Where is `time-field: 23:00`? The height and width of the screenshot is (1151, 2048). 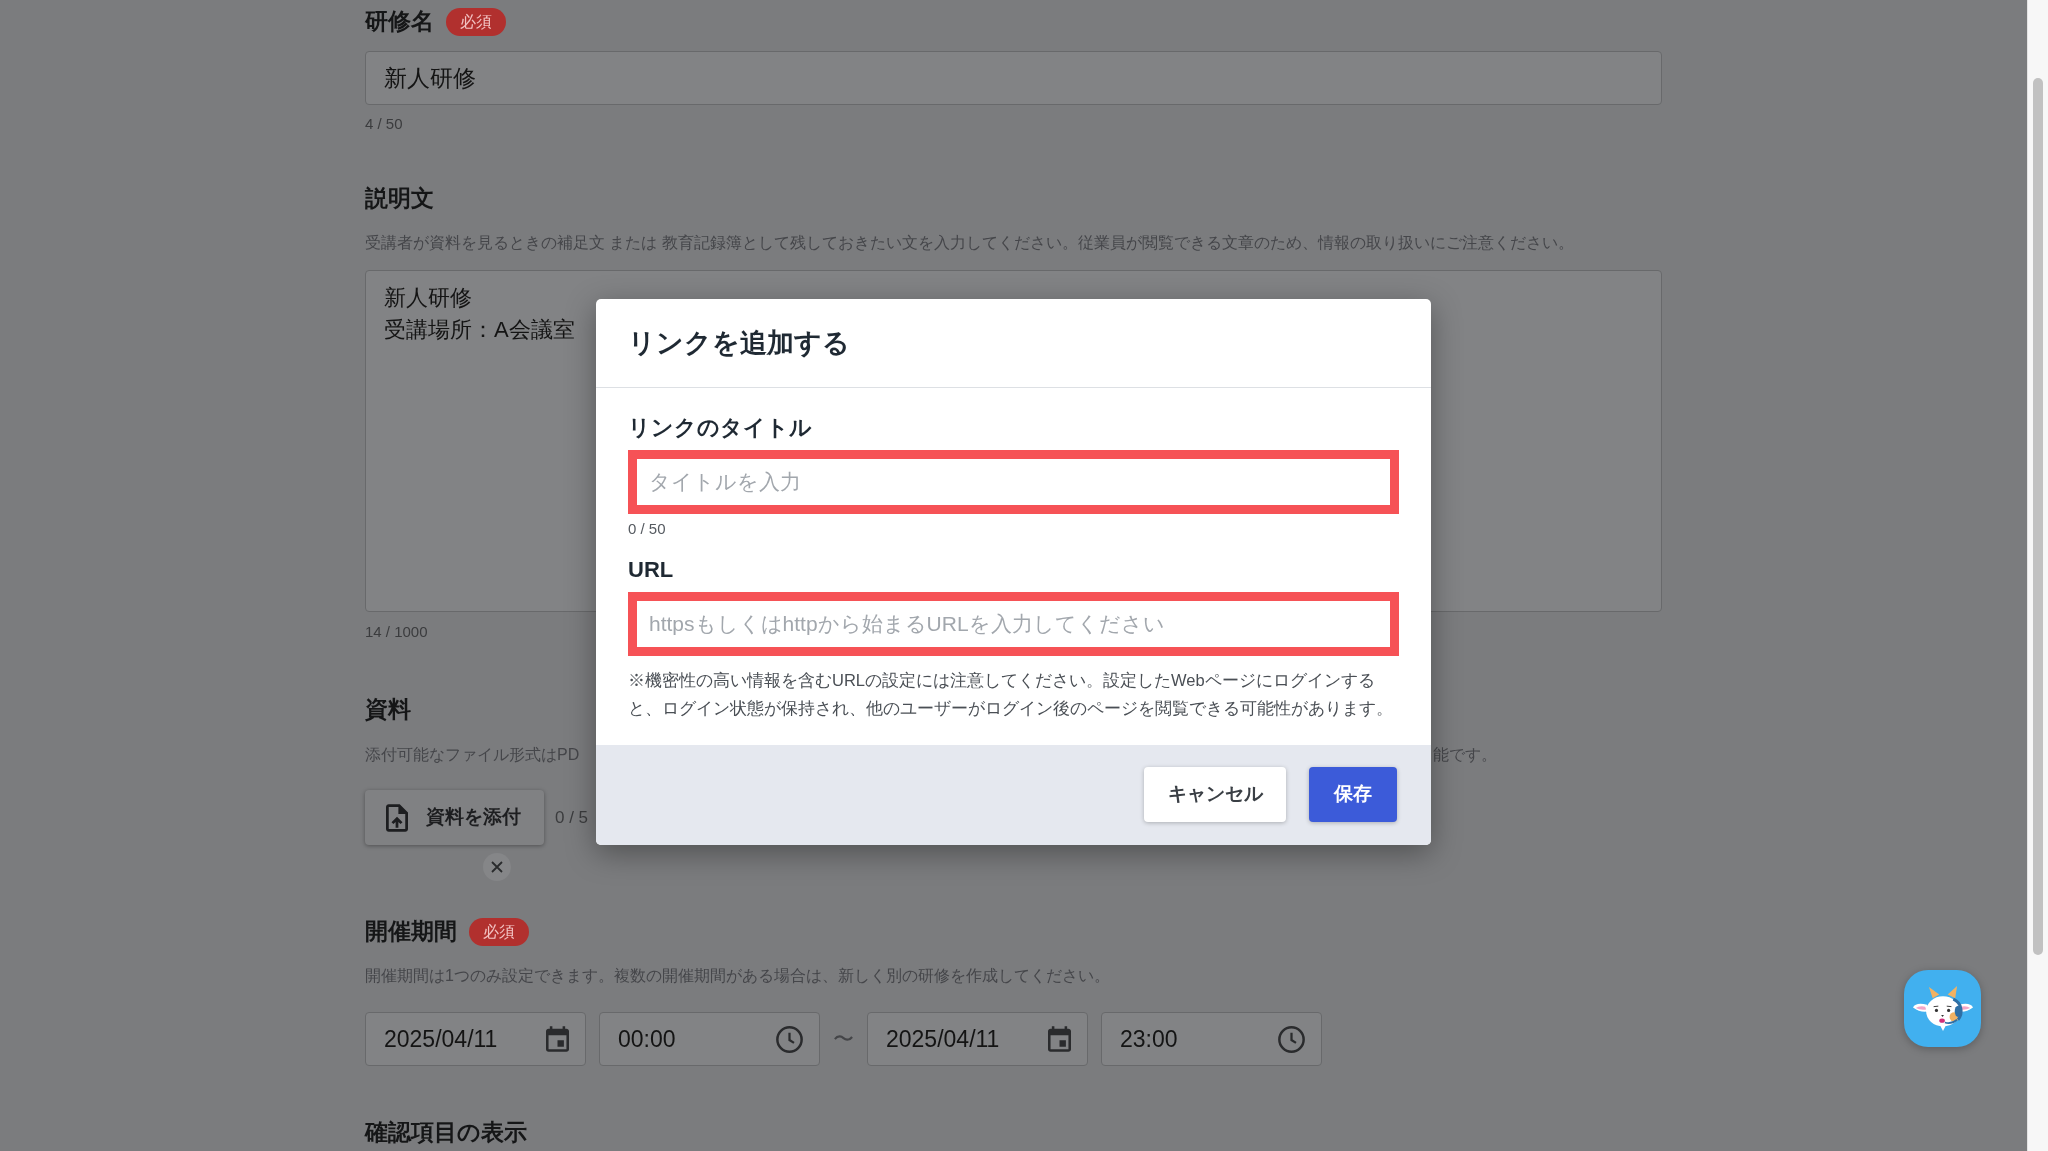
time-field: 23:00 is located at coordinates (1211, 1039).